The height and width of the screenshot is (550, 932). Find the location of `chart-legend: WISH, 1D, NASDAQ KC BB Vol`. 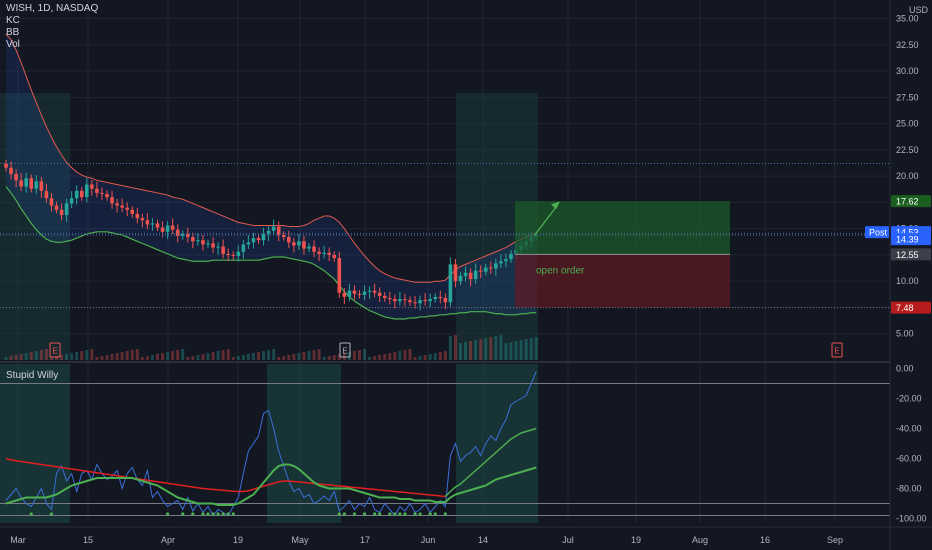

chart-legend: WISH, 1D, NASDAQ KC BB Vol is located at coordinates (52, 27).